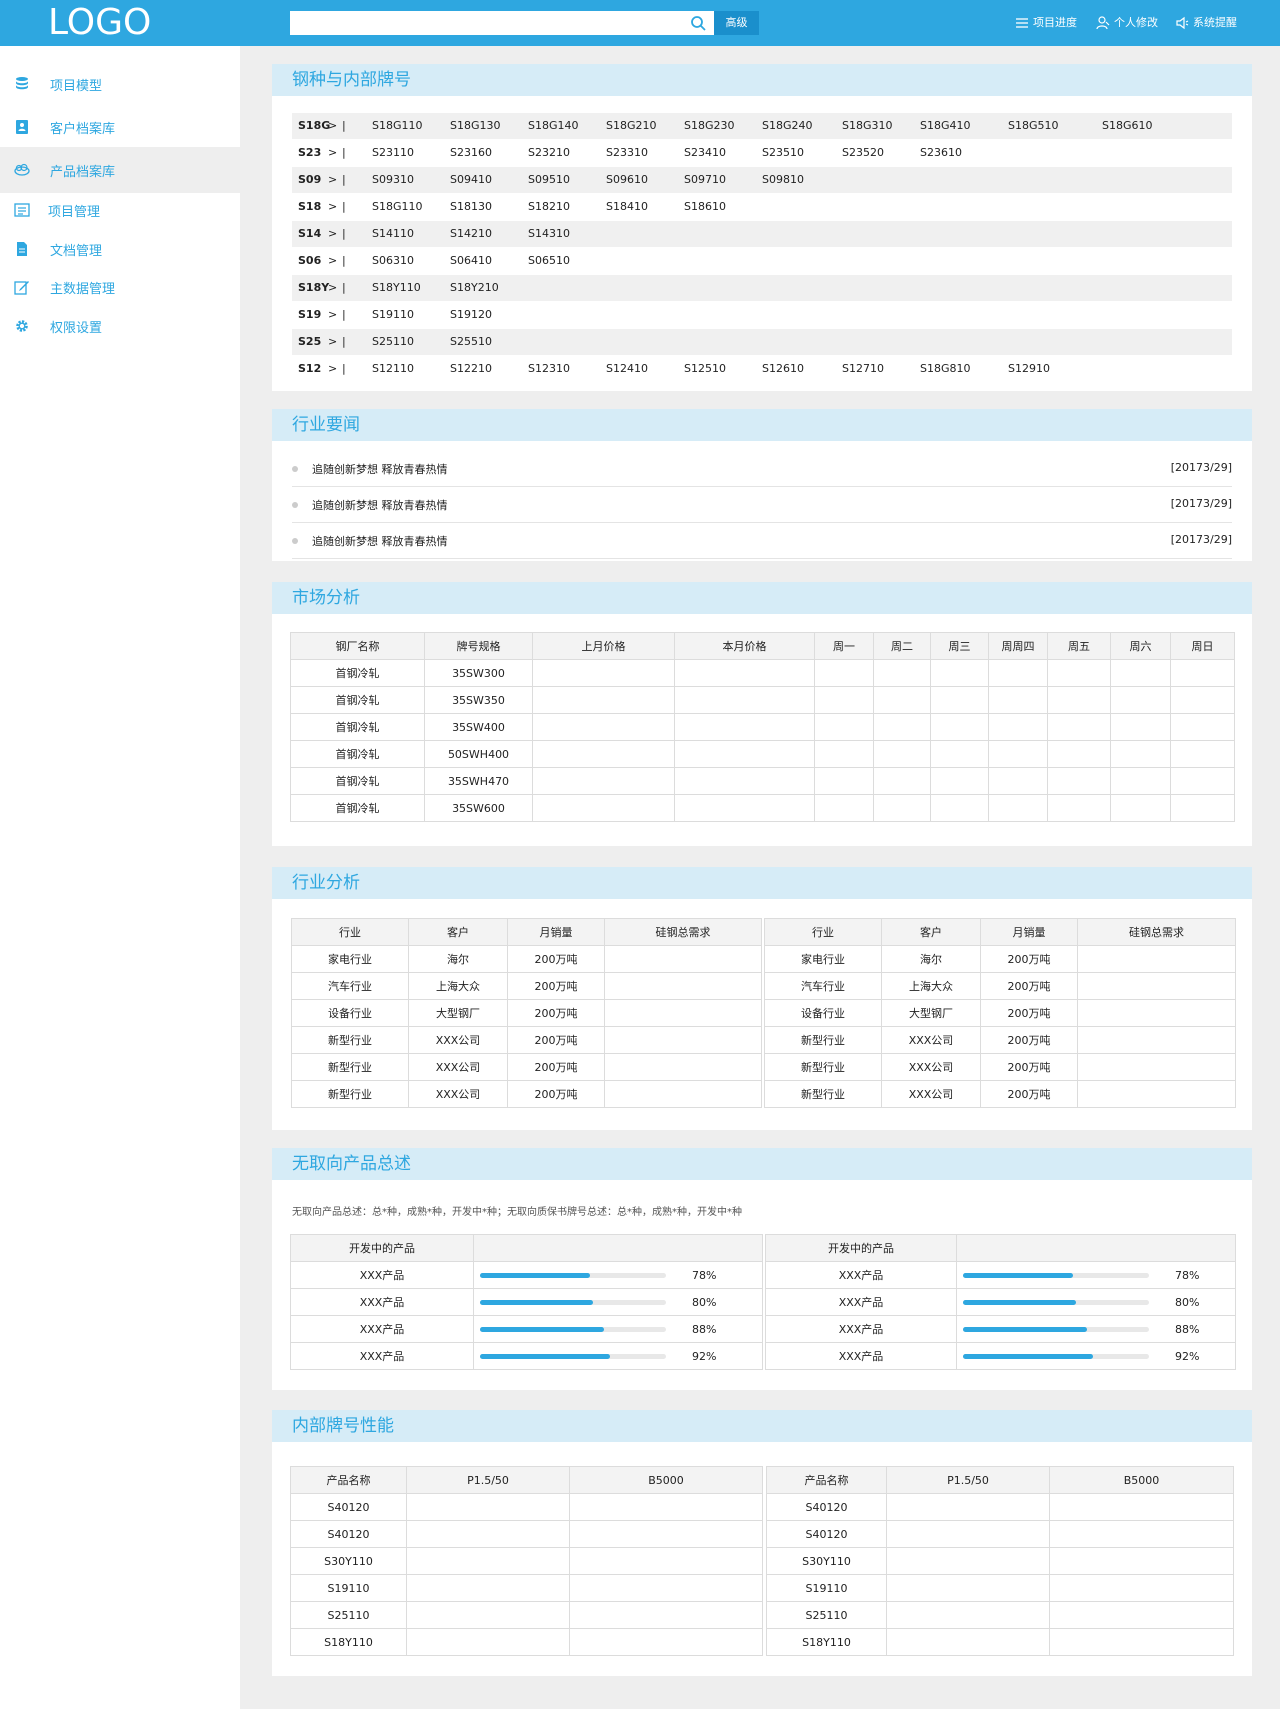 The height and width of the screenshot is (1709, 1280). Describe the element at coordinates (549, 153) in the screenshot. I see `grade-code: S23210` at that location.